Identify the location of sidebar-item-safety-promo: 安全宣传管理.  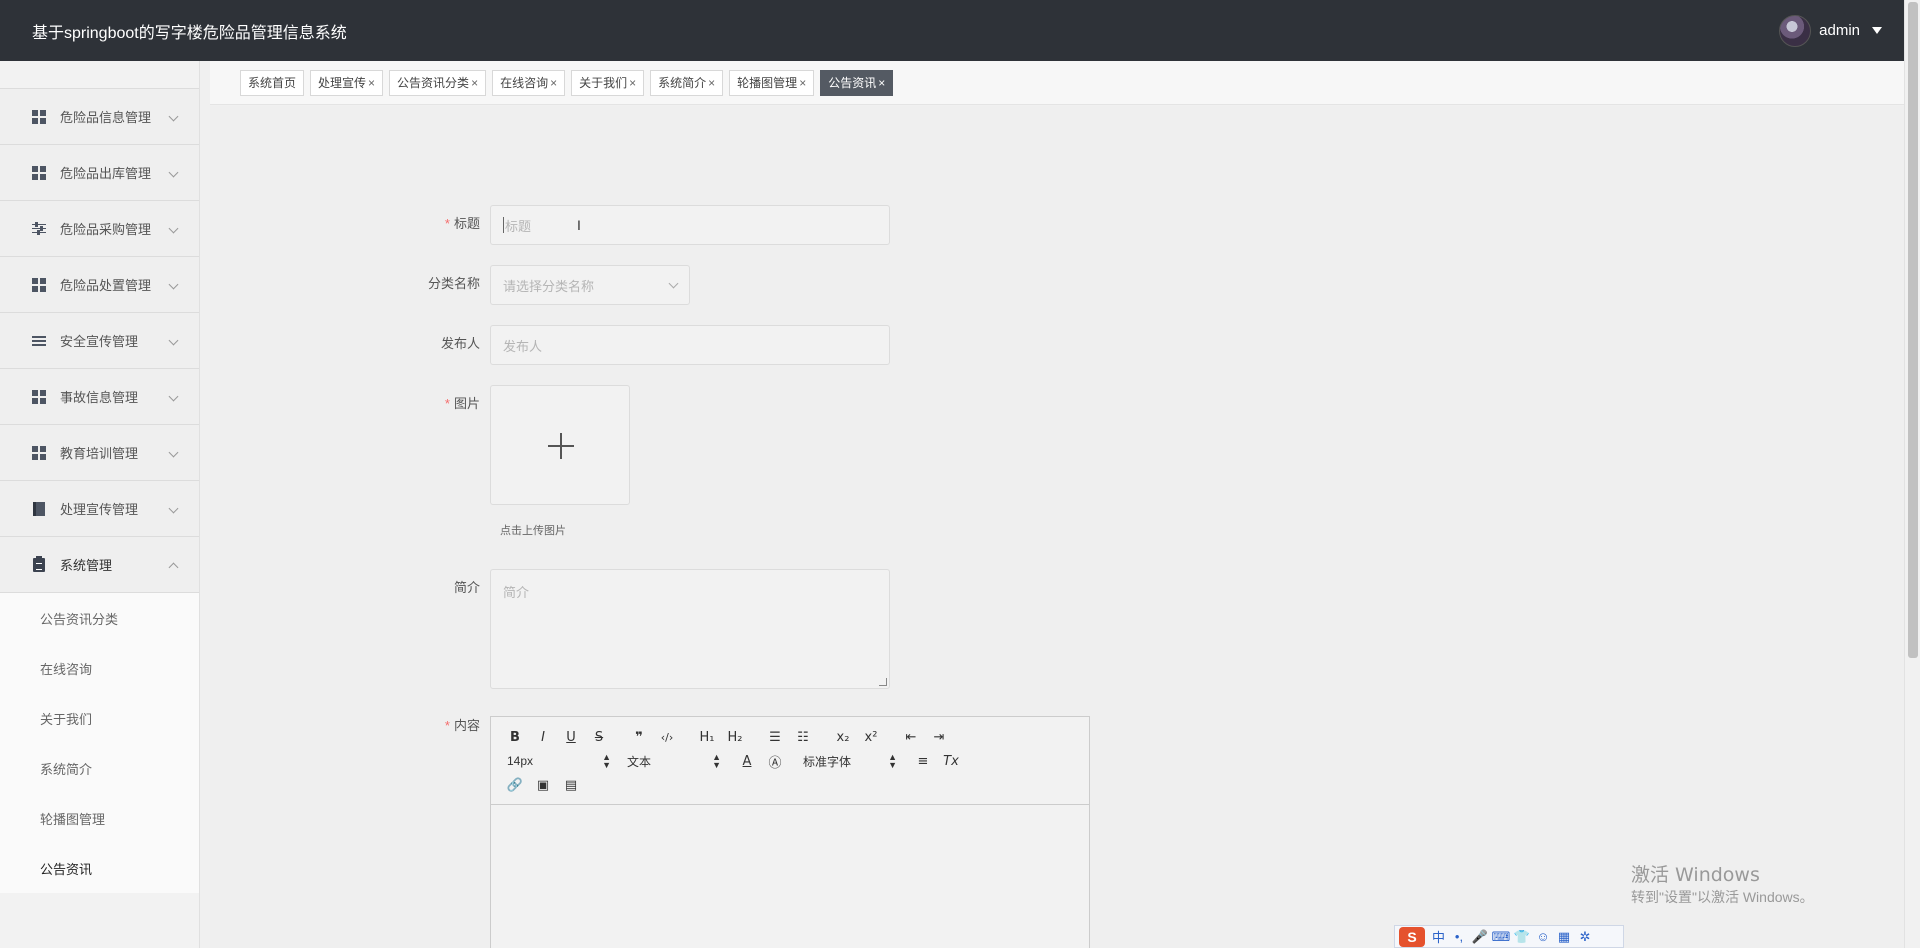
(99, 341).